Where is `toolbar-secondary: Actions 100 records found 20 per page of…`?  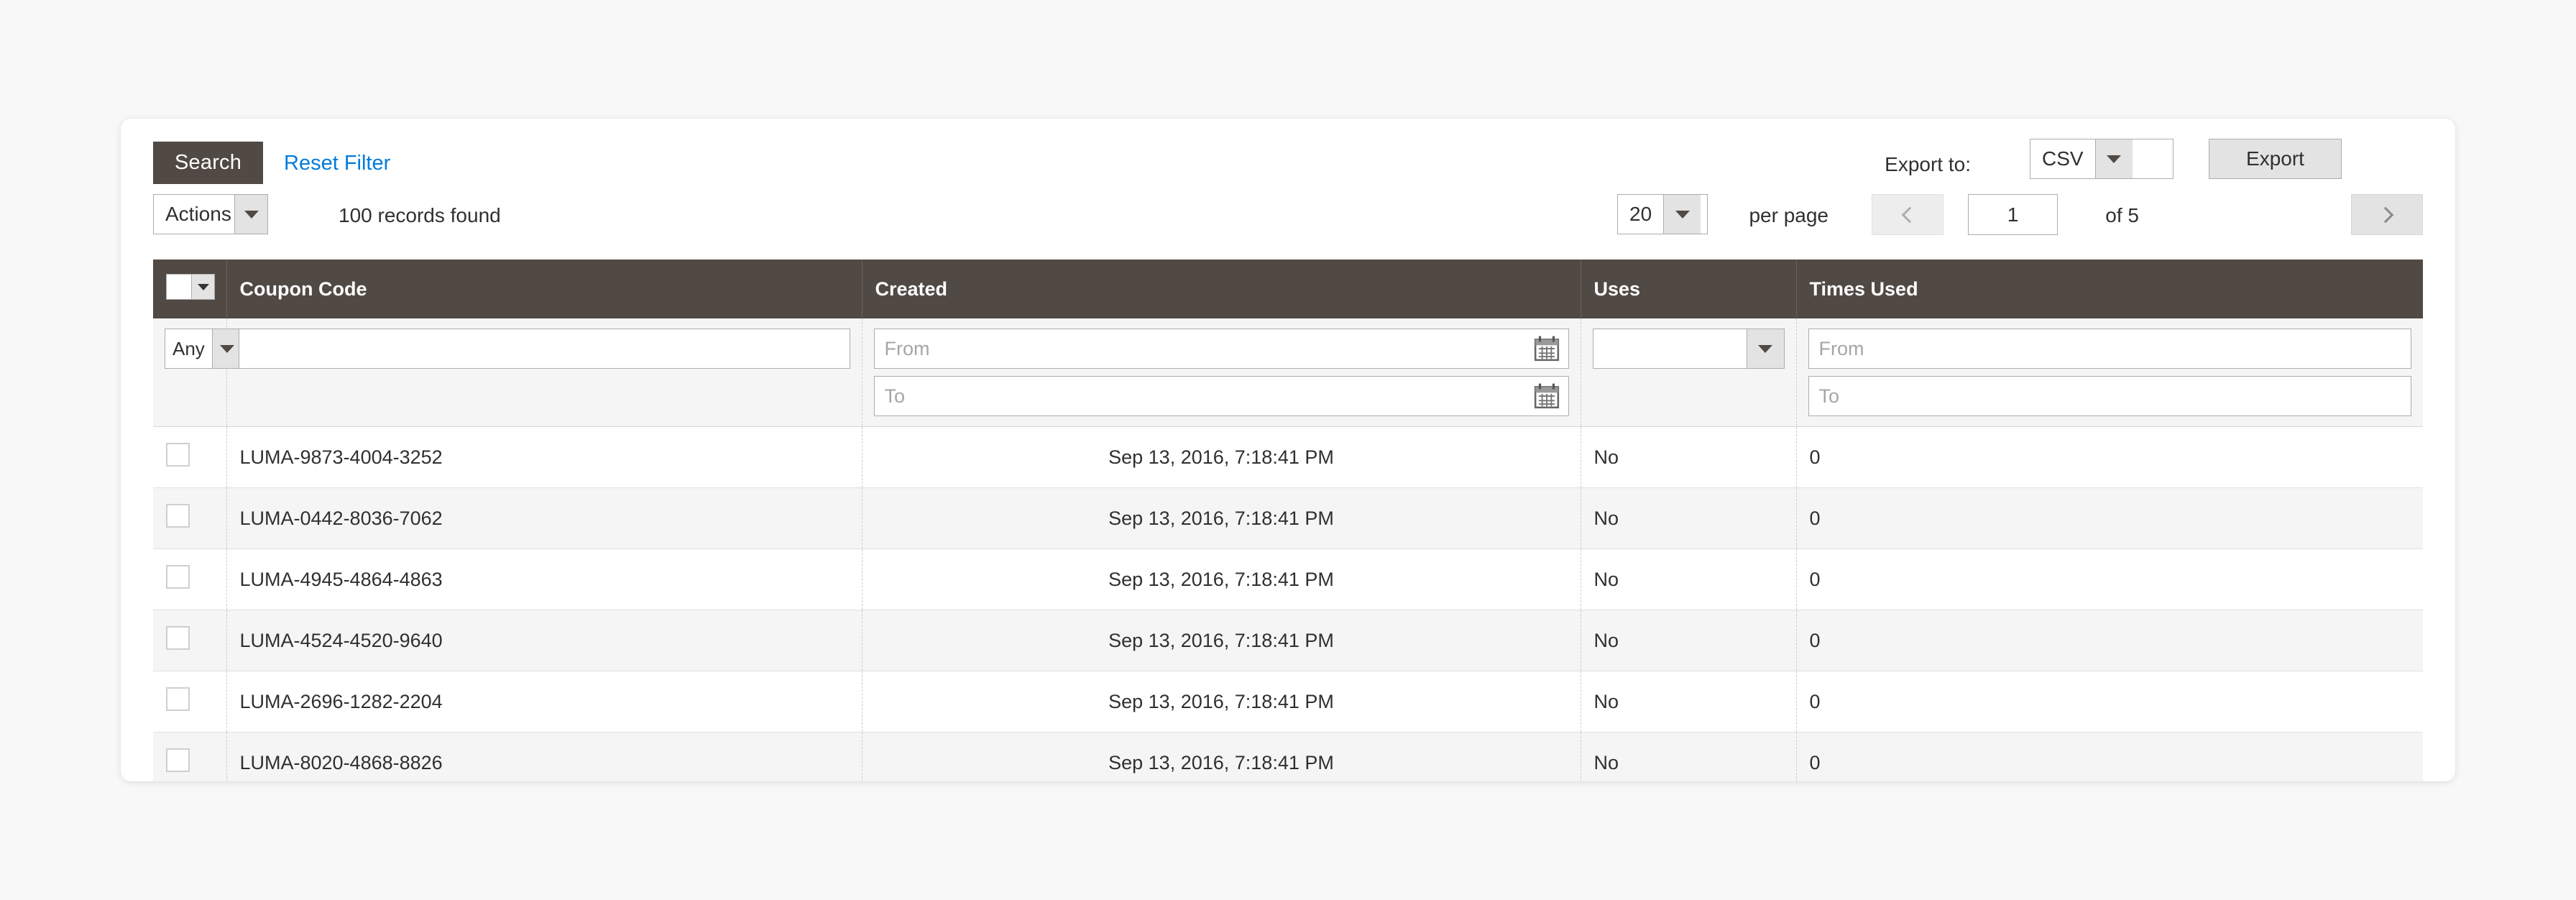
toolbar-secondary: Actions 100 records found 20 per page of… is located at coordinates (1288, 216).